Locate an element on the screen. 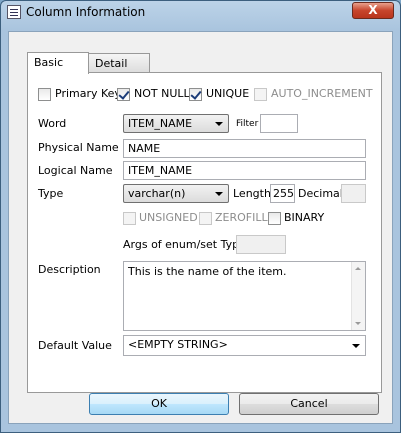 This screenshot has width=401, height=433. tab-basic-label: Basic is located at coordinates (49, 62).